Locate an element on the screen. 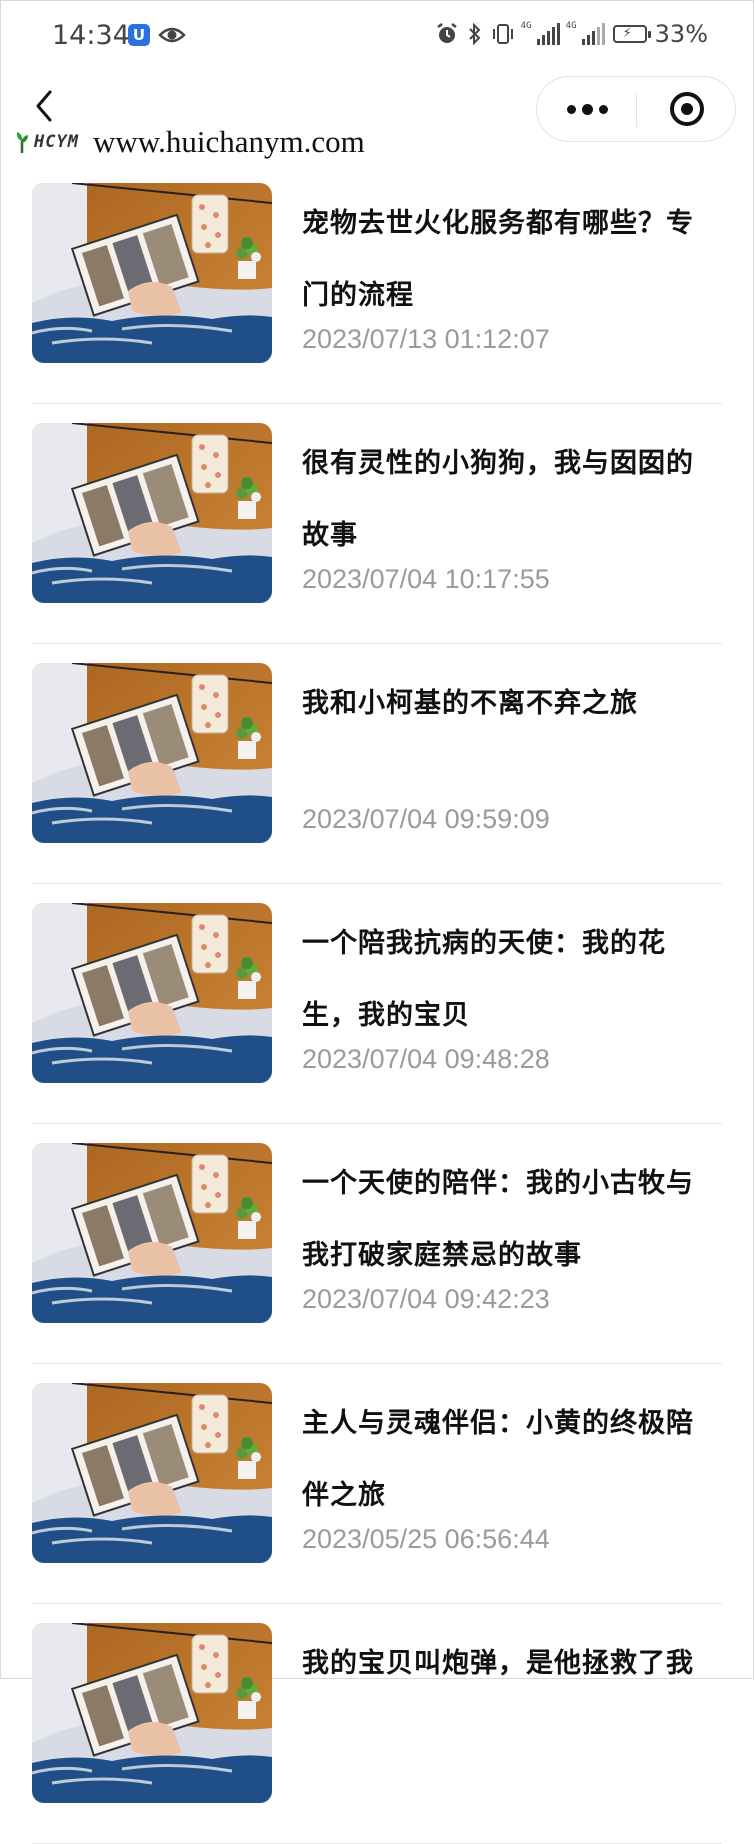 This screenshot has height=1844, width=756. target-circle-icon is located at coordinates (687, 109).